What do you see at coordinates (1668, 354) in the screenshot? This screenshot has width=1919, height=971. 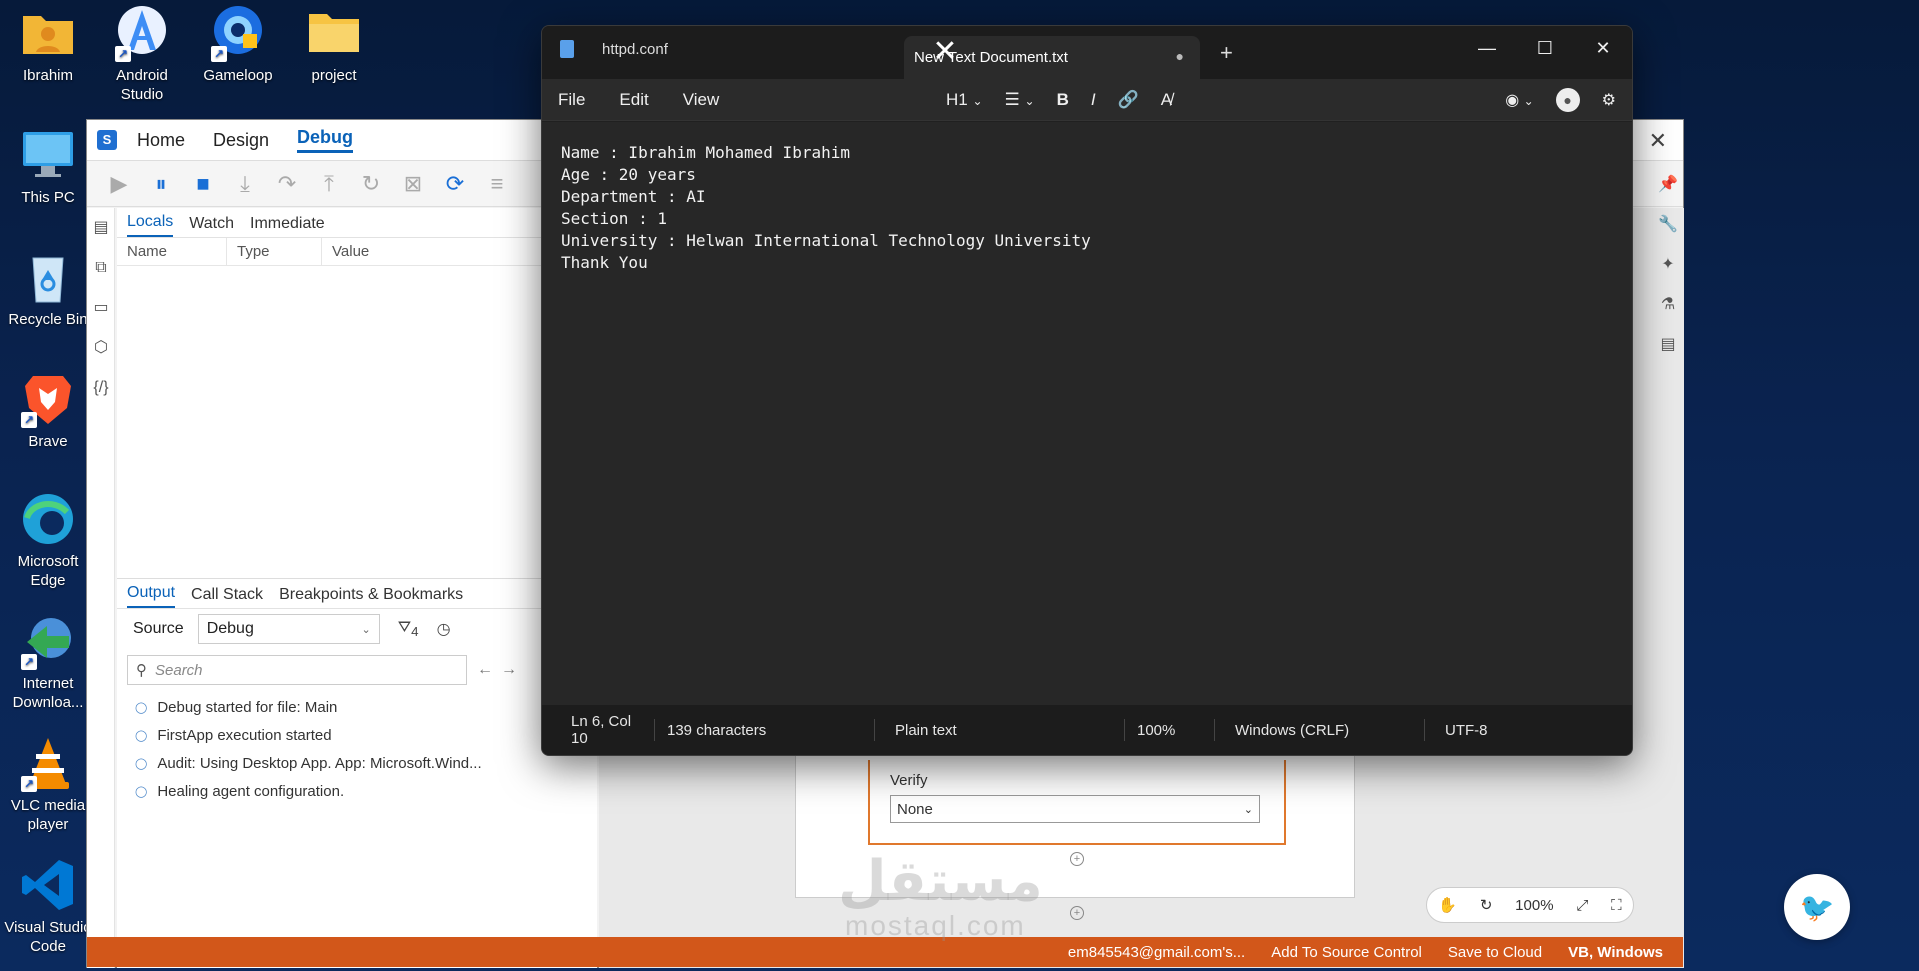 I see `outline-icon: ▤` at bounding box center [1668, 354].